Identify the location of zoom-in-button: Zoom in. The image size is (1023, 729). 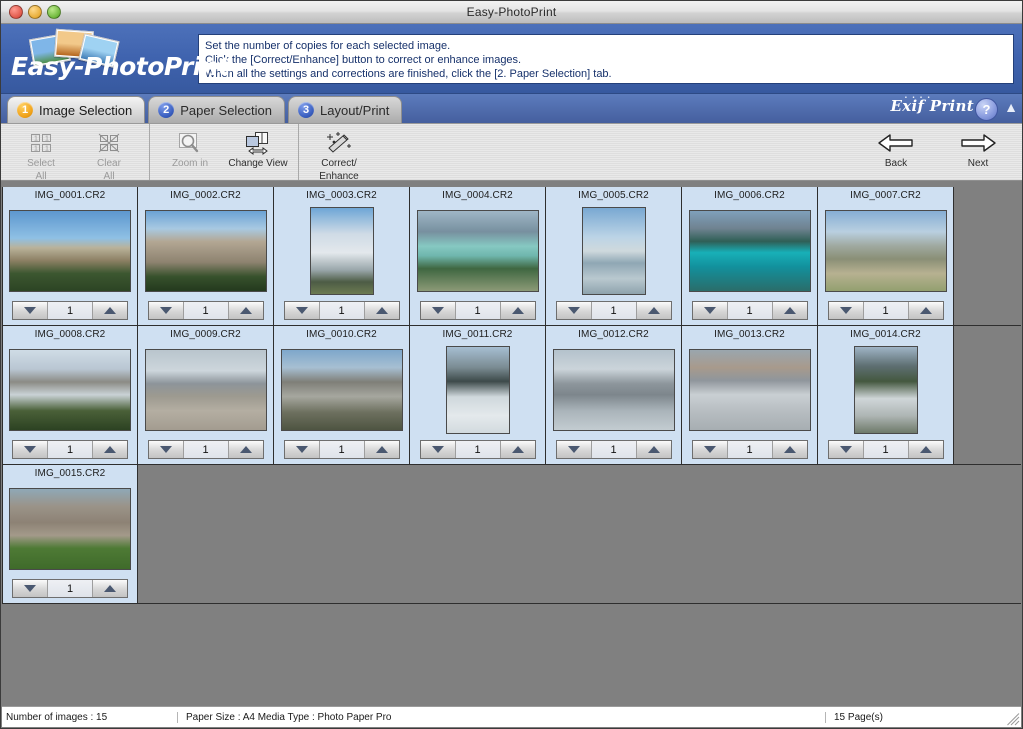
(190, 148).